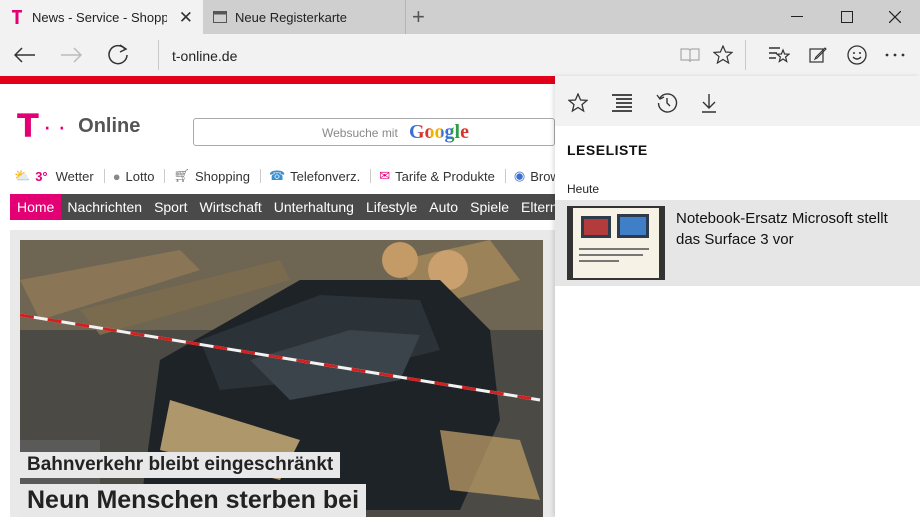  Describe the element at coordinates (360, 133) in the screenshot. I see `search-placeholder: Websuche mit` at that location.